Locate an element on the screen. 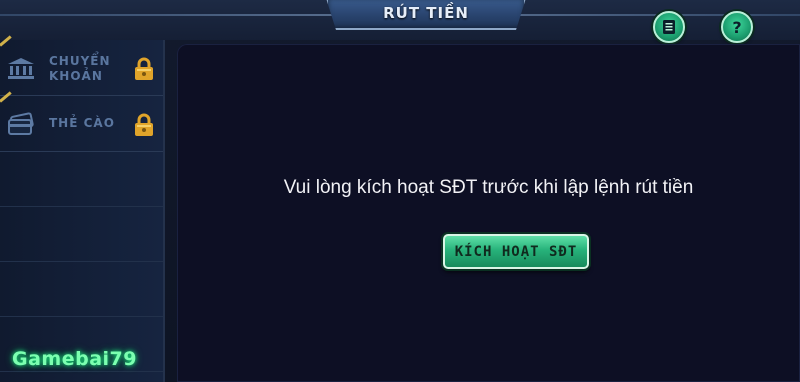 The width and height of the screenshot is (800, 382). title-plate: RÚT TIỀN is located at coordinates (426, 15).